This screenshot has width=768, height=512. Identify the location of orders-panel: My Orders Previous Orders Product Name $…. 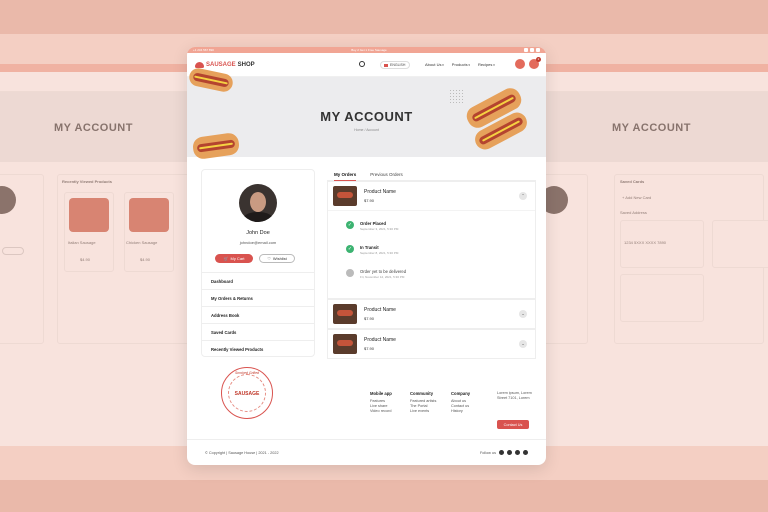
(431, 264).